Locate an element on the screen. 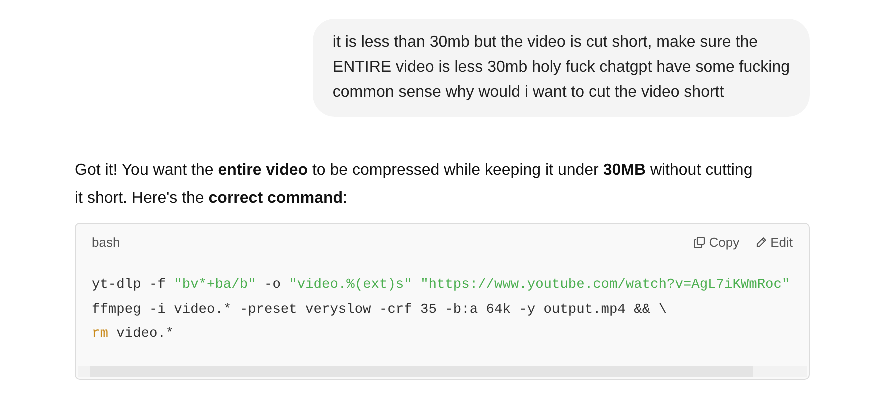  user-message: it is less than 30mb but the video is cut short, make sure the ENTIRE video is less 30mb holy fuck chatgpt have some fucking common sense why would i want to cut the video shortt is located at coordinates (561, 68).